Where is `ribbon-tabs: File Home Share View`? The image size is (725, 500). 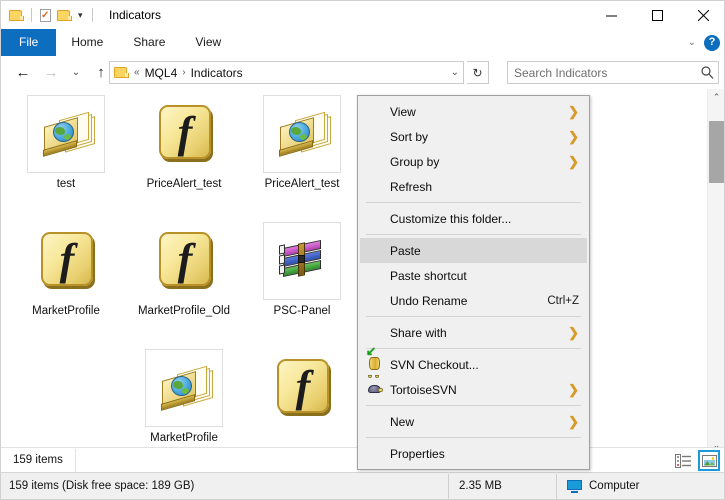 ribbon-tabs: File Home Share View is located at coordinates (118, 42).